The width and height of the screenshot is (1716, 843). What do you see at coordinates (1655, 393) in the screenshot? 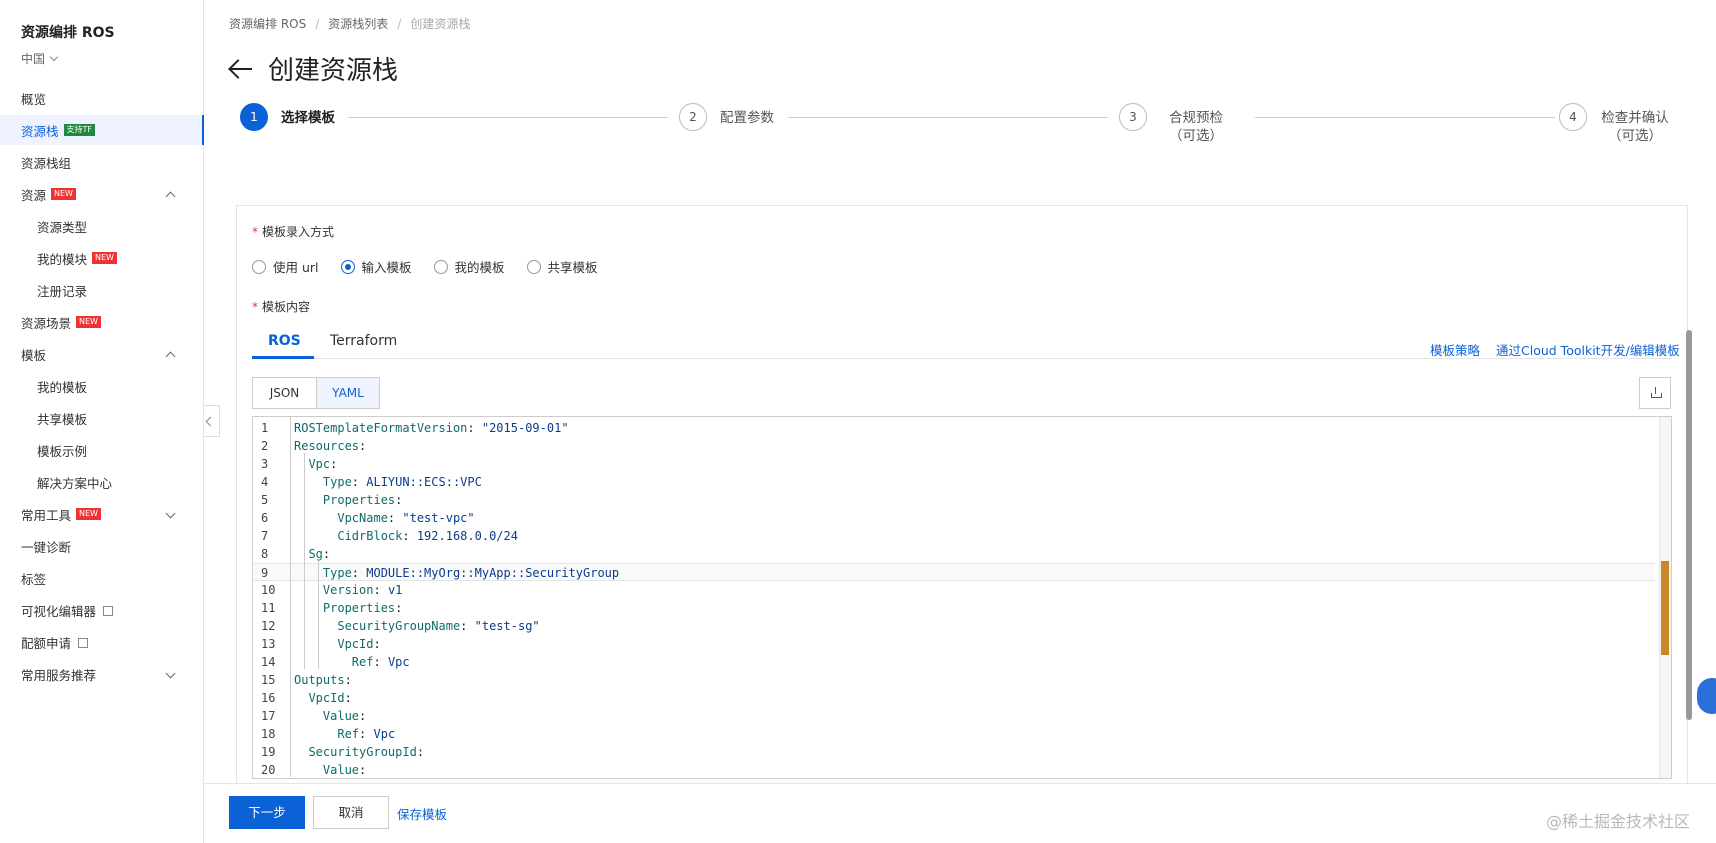
I see `upload-icon` at bounding box center [1655, 393].